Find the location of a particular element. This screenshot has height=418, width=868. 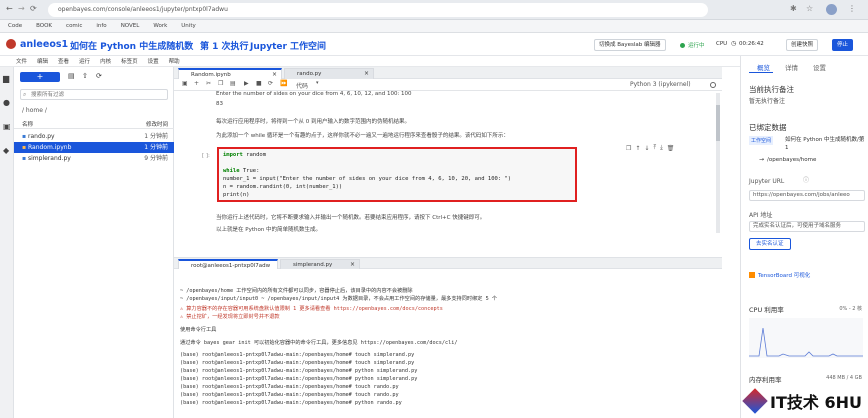

extensions-icon: ◆ is located at coordinates (6, 151).